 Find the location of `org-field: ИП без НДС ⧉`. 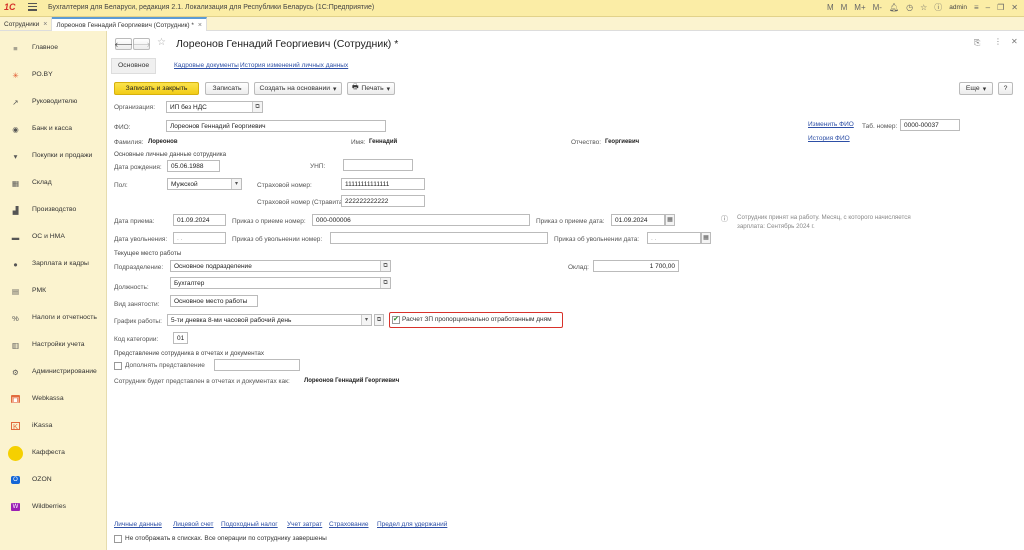

org-field: ИП без НДС ⧉ is located at coordinates (214, 107).